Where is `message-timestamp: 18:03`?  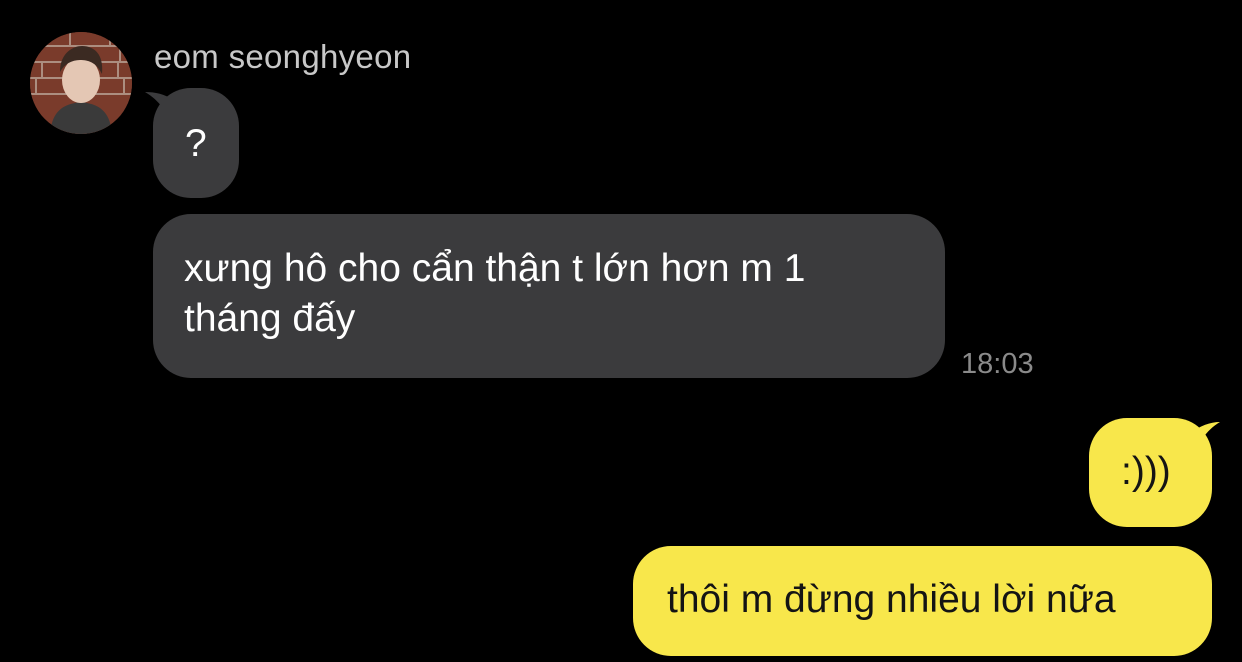 message-timestamp: 18:03 is located at coordinates (997, 364).